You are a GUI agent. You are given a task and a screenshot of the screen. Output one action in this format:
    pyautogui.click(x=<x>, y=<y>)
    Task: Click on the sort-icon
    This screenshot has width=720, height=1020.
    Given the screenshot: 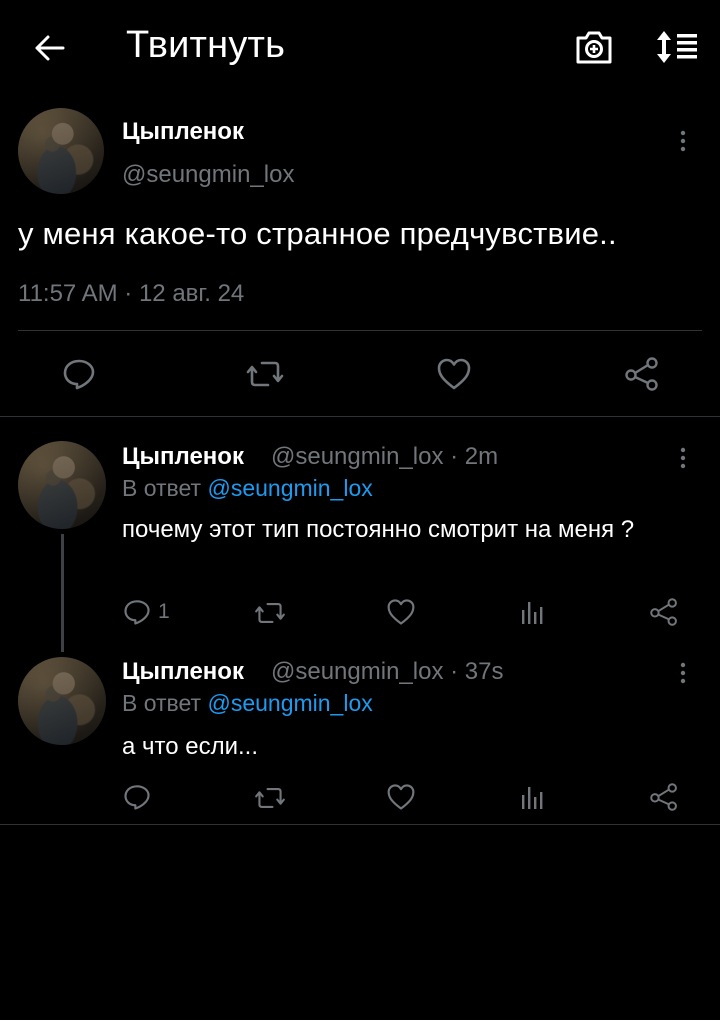 What is the action you would take?
    pyautogui.click(x=677, y=47)
    